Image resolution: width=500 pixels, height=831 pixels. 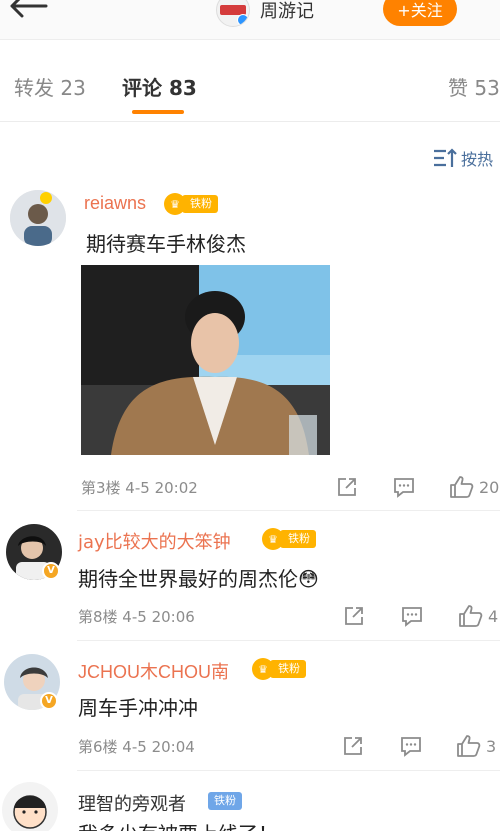 I want to click on comment-text: 期待全世界最好的周杰伦😳, so click(x=198, y=579).